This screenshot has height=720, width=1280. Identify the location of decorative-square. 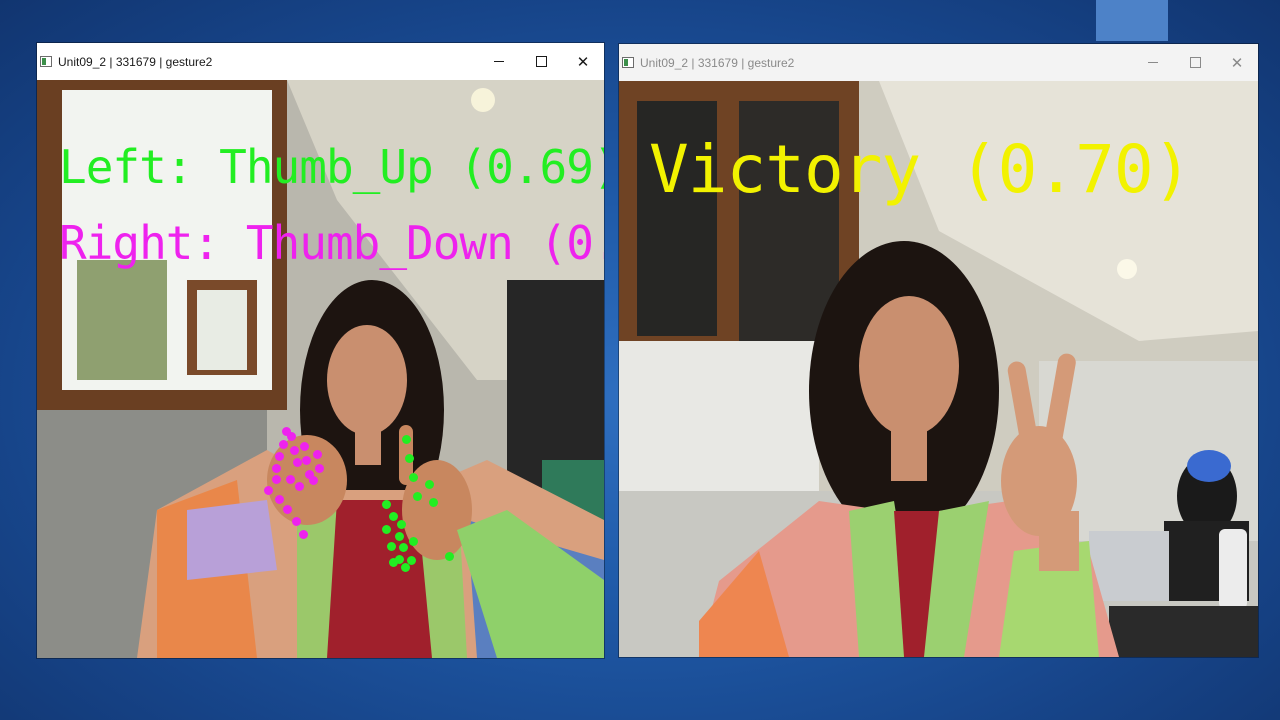
(1132, 20).